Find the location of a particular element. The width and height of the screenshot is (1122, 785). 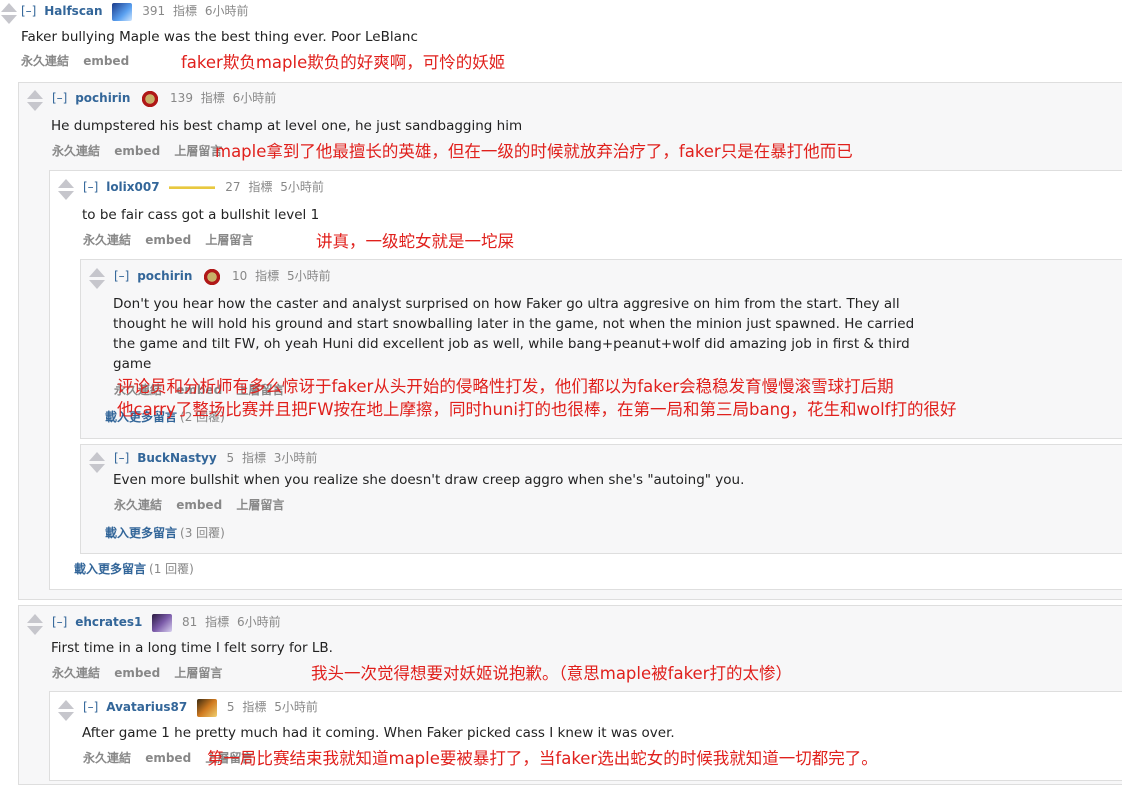

author-link: BuckNastyy is located at coordinates (176, 458).